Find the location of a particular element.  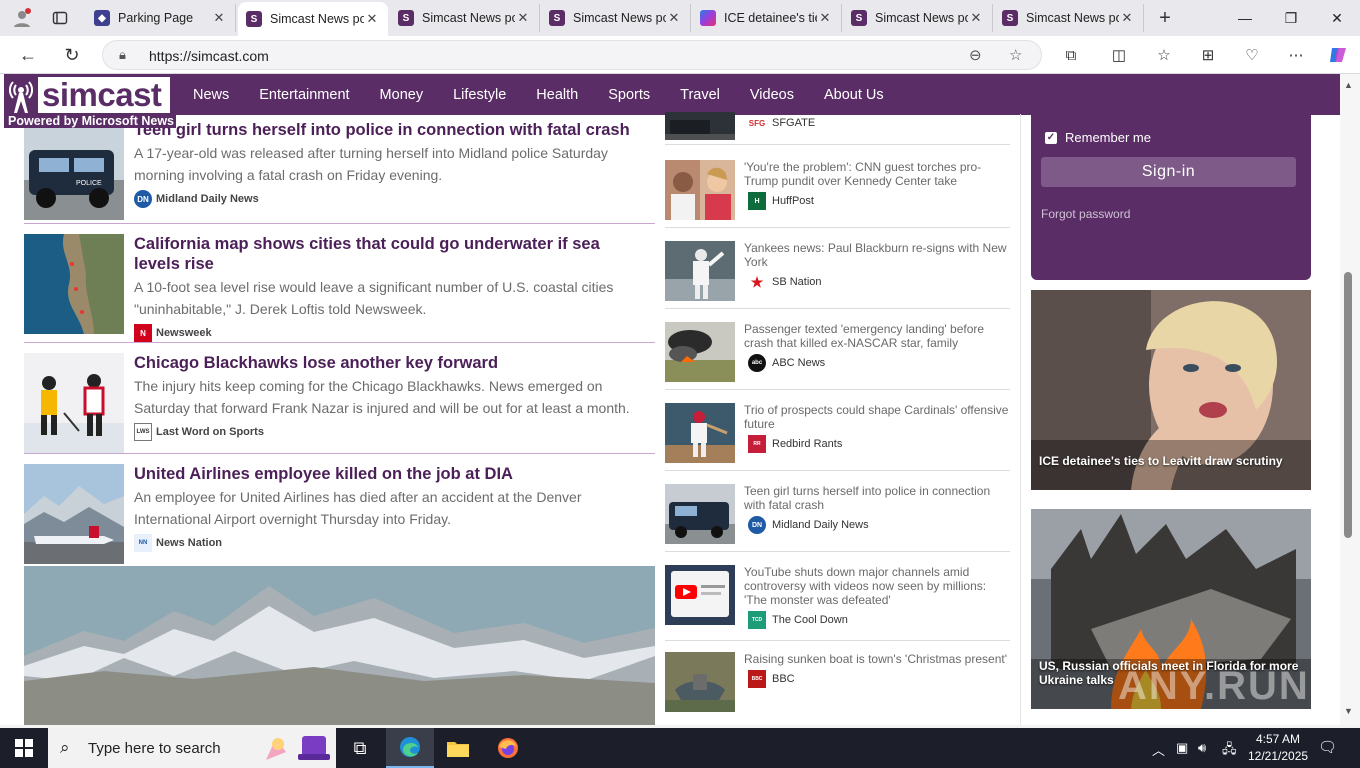

scroll-up-icon: ▲ is located at coordinates (1348, 85).